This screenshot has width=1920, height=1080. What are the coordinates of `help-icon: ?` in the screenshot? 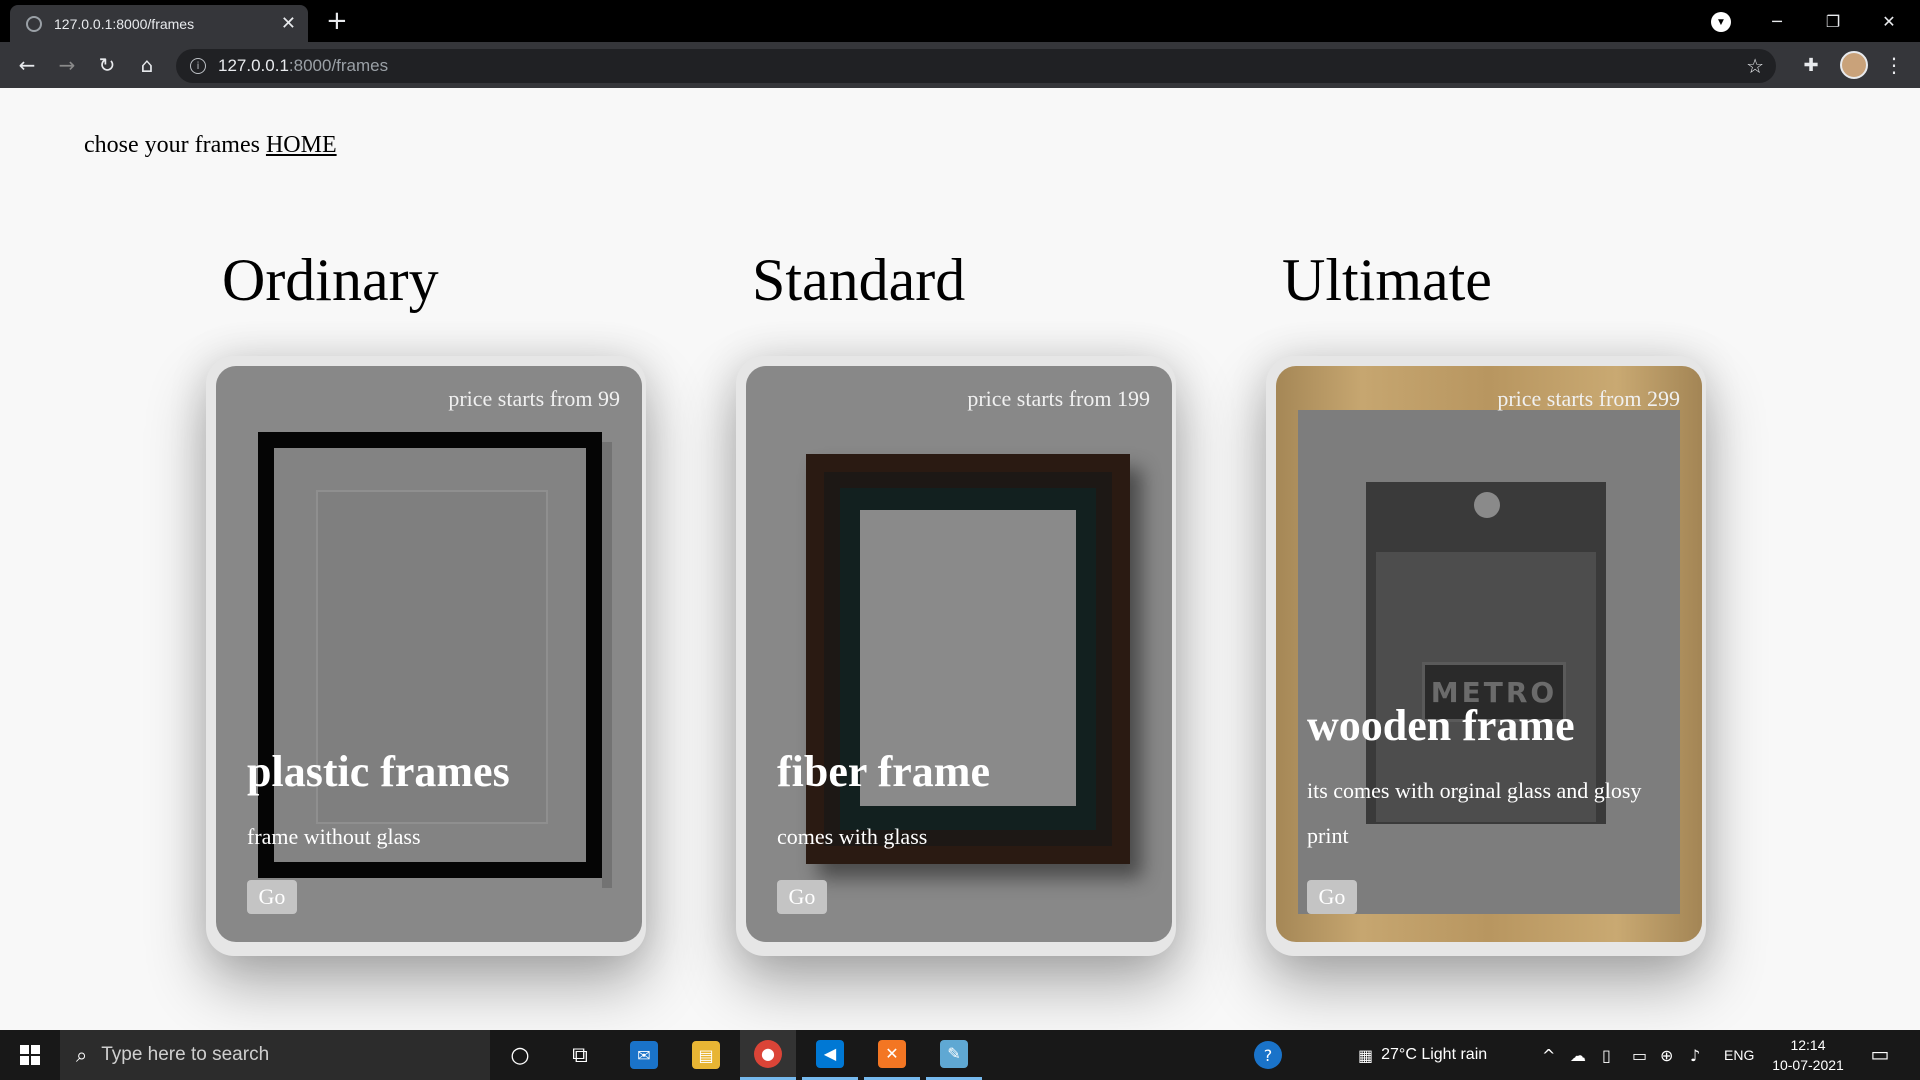 It's located at (1268, 1055).